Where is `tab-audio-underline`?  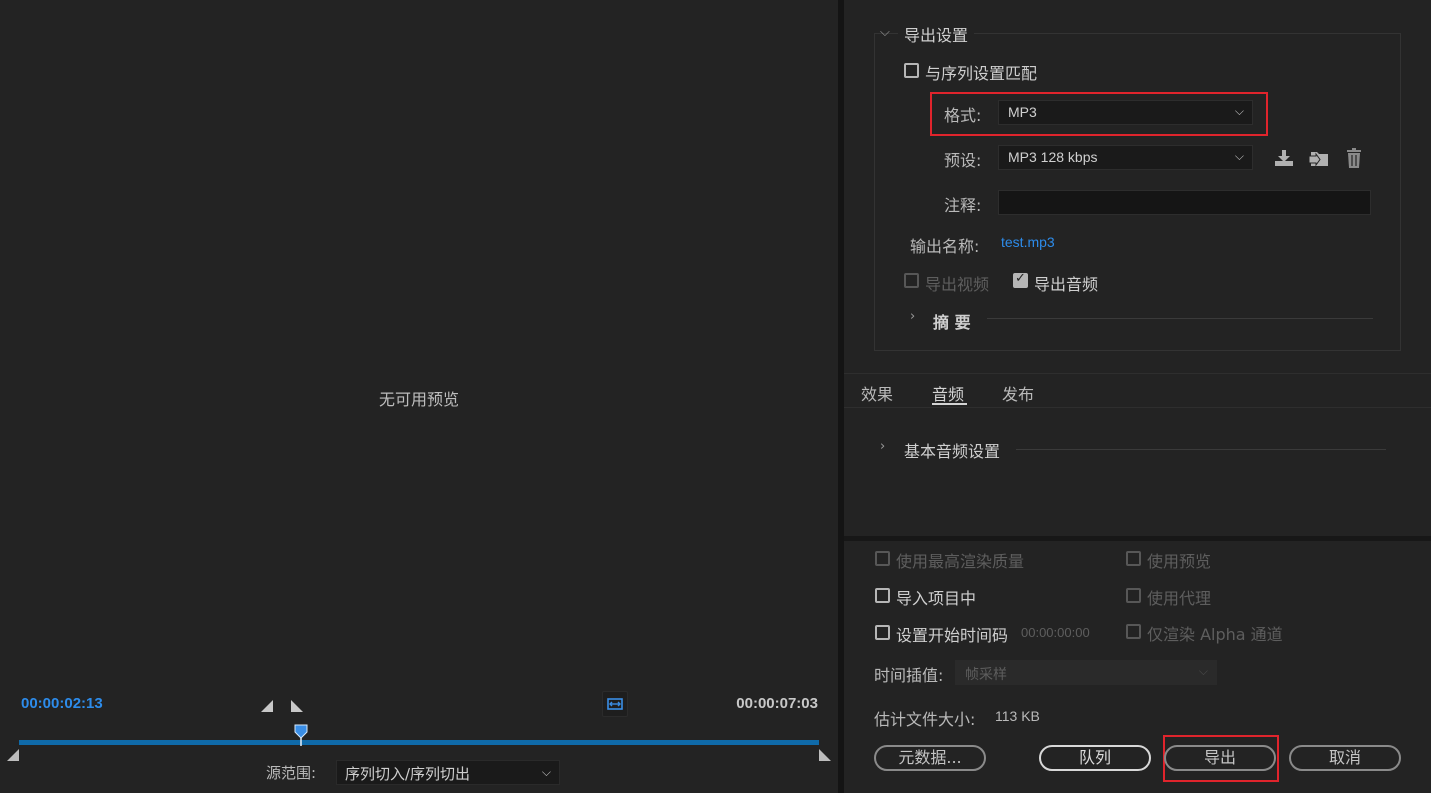
tab-audio-underline is located at coordinates (949, 404).